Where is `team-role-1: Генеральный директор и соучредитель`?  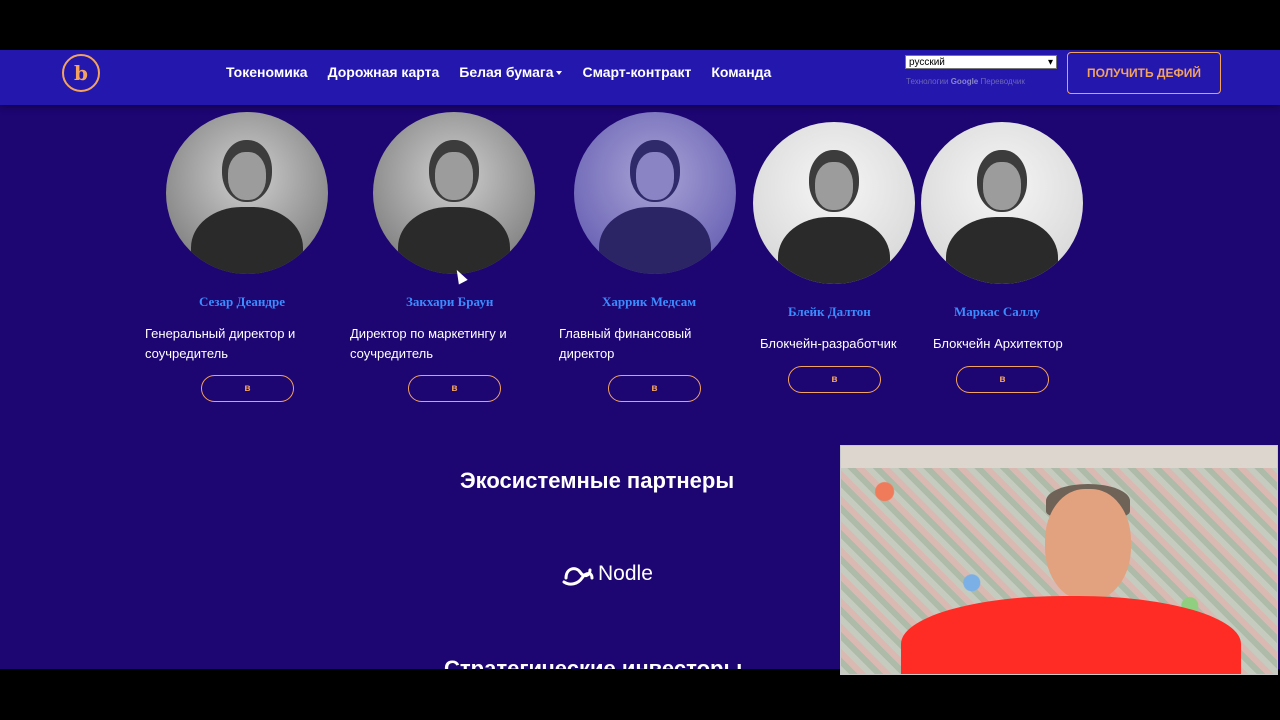
team-role-1: Генеральный директор и соучредитель is located at coordinates (220, 343).